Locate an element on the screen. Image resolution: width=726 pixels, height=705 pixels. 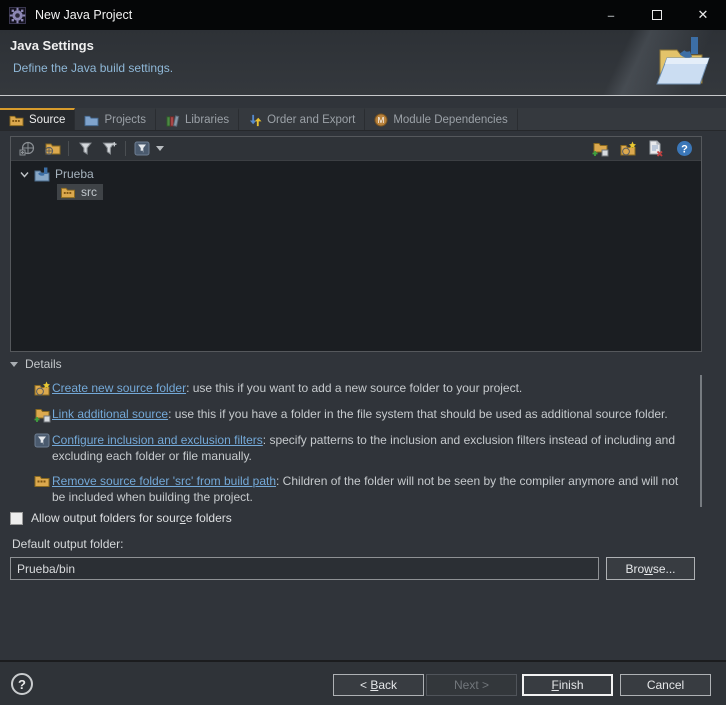
libraries-books-icon is located at coordinates (173, 120).